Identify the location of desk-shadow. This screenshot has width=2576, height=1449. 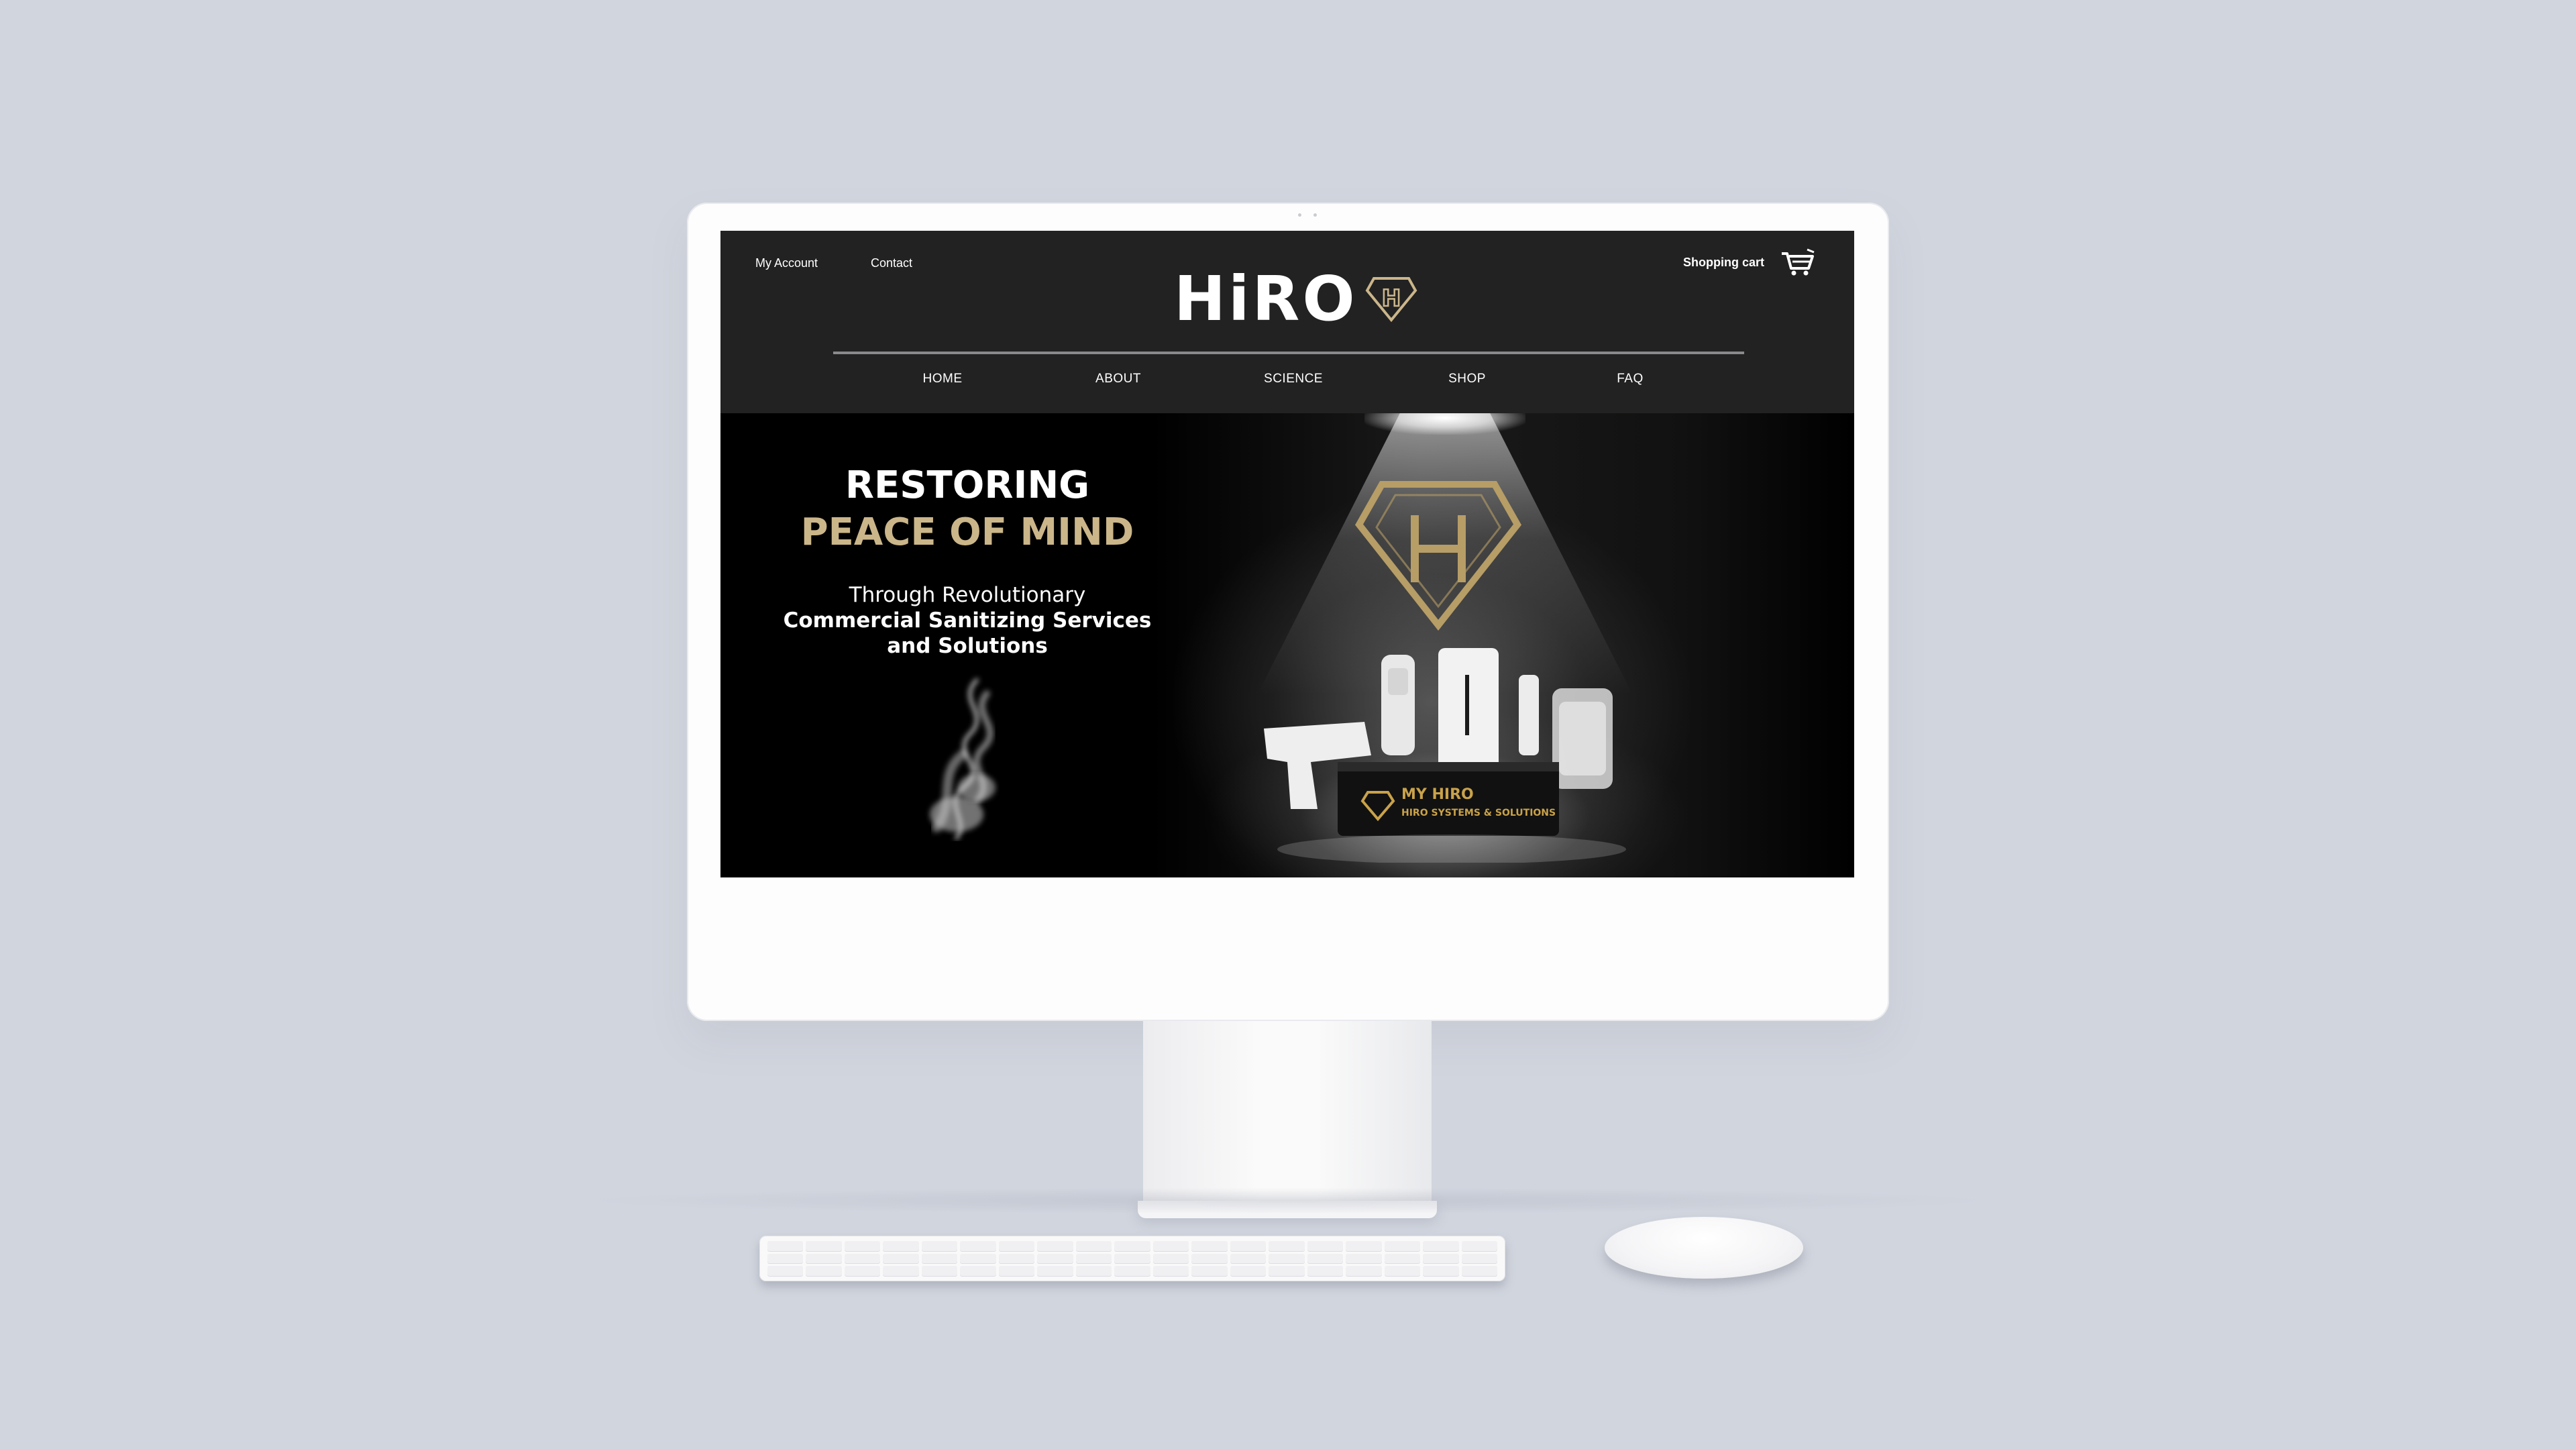
(1288, 1200).